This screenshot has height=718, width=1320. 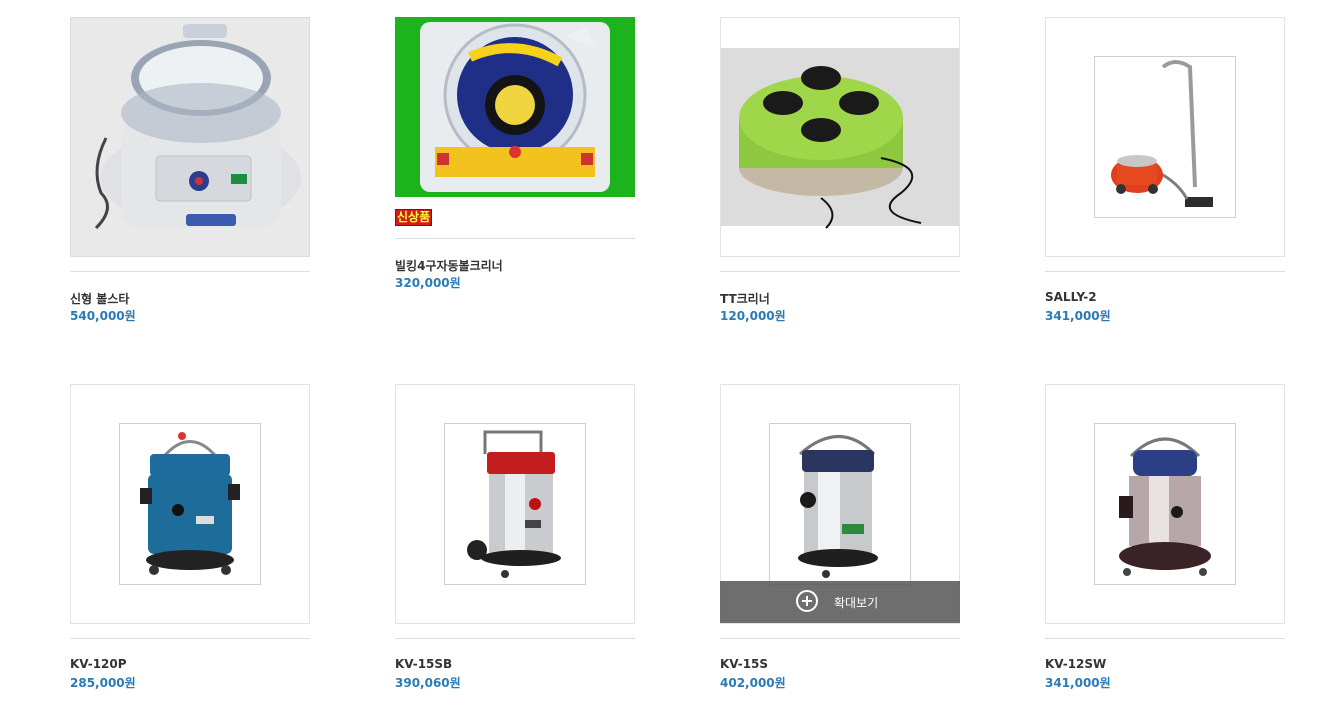 I want to click on product-name: TT크리너, so click(x=745, y=298).